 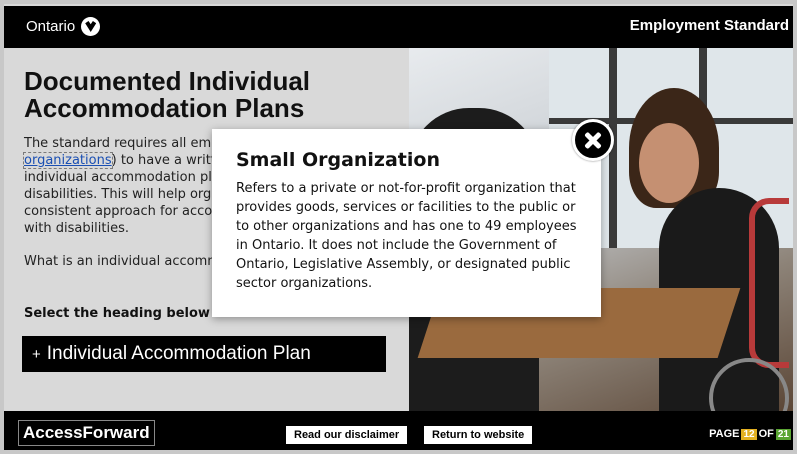 I want to click on page-of-label: OF, so click(x=766, y=434).